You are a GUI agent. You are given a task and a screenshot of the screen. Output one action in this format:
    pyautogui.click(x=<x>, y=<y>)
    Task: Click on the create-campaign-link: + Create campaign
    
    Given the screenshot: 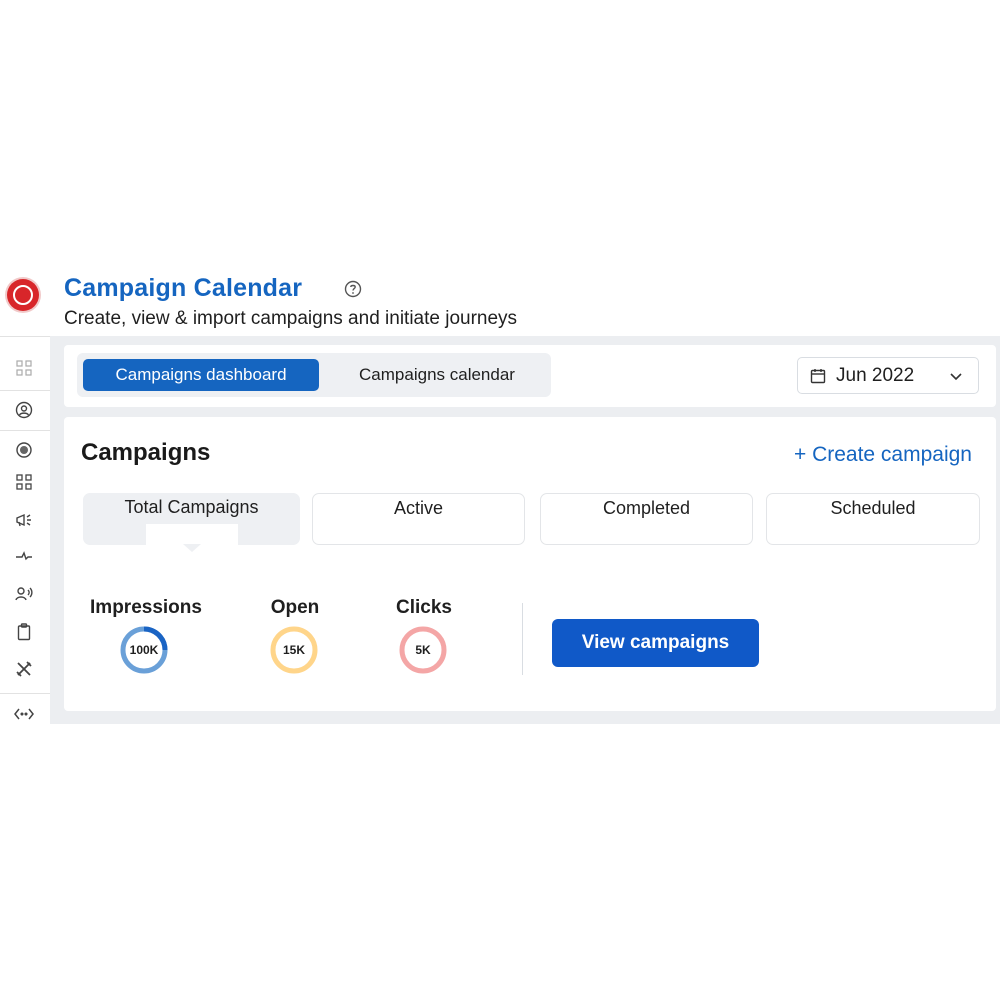 What is the action you would take?
    pyautogui.click(x=883, y=455)
    